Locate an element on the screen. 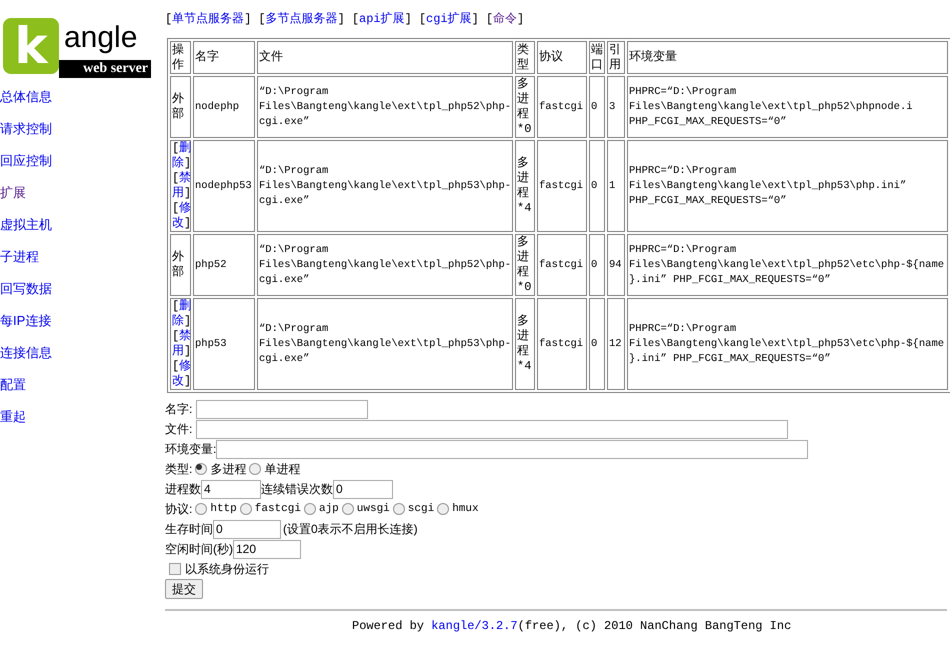 Image resolution: width=952 pixels, height=662 pixels. option-label: uwsgi is located at coordinates (373, 509).